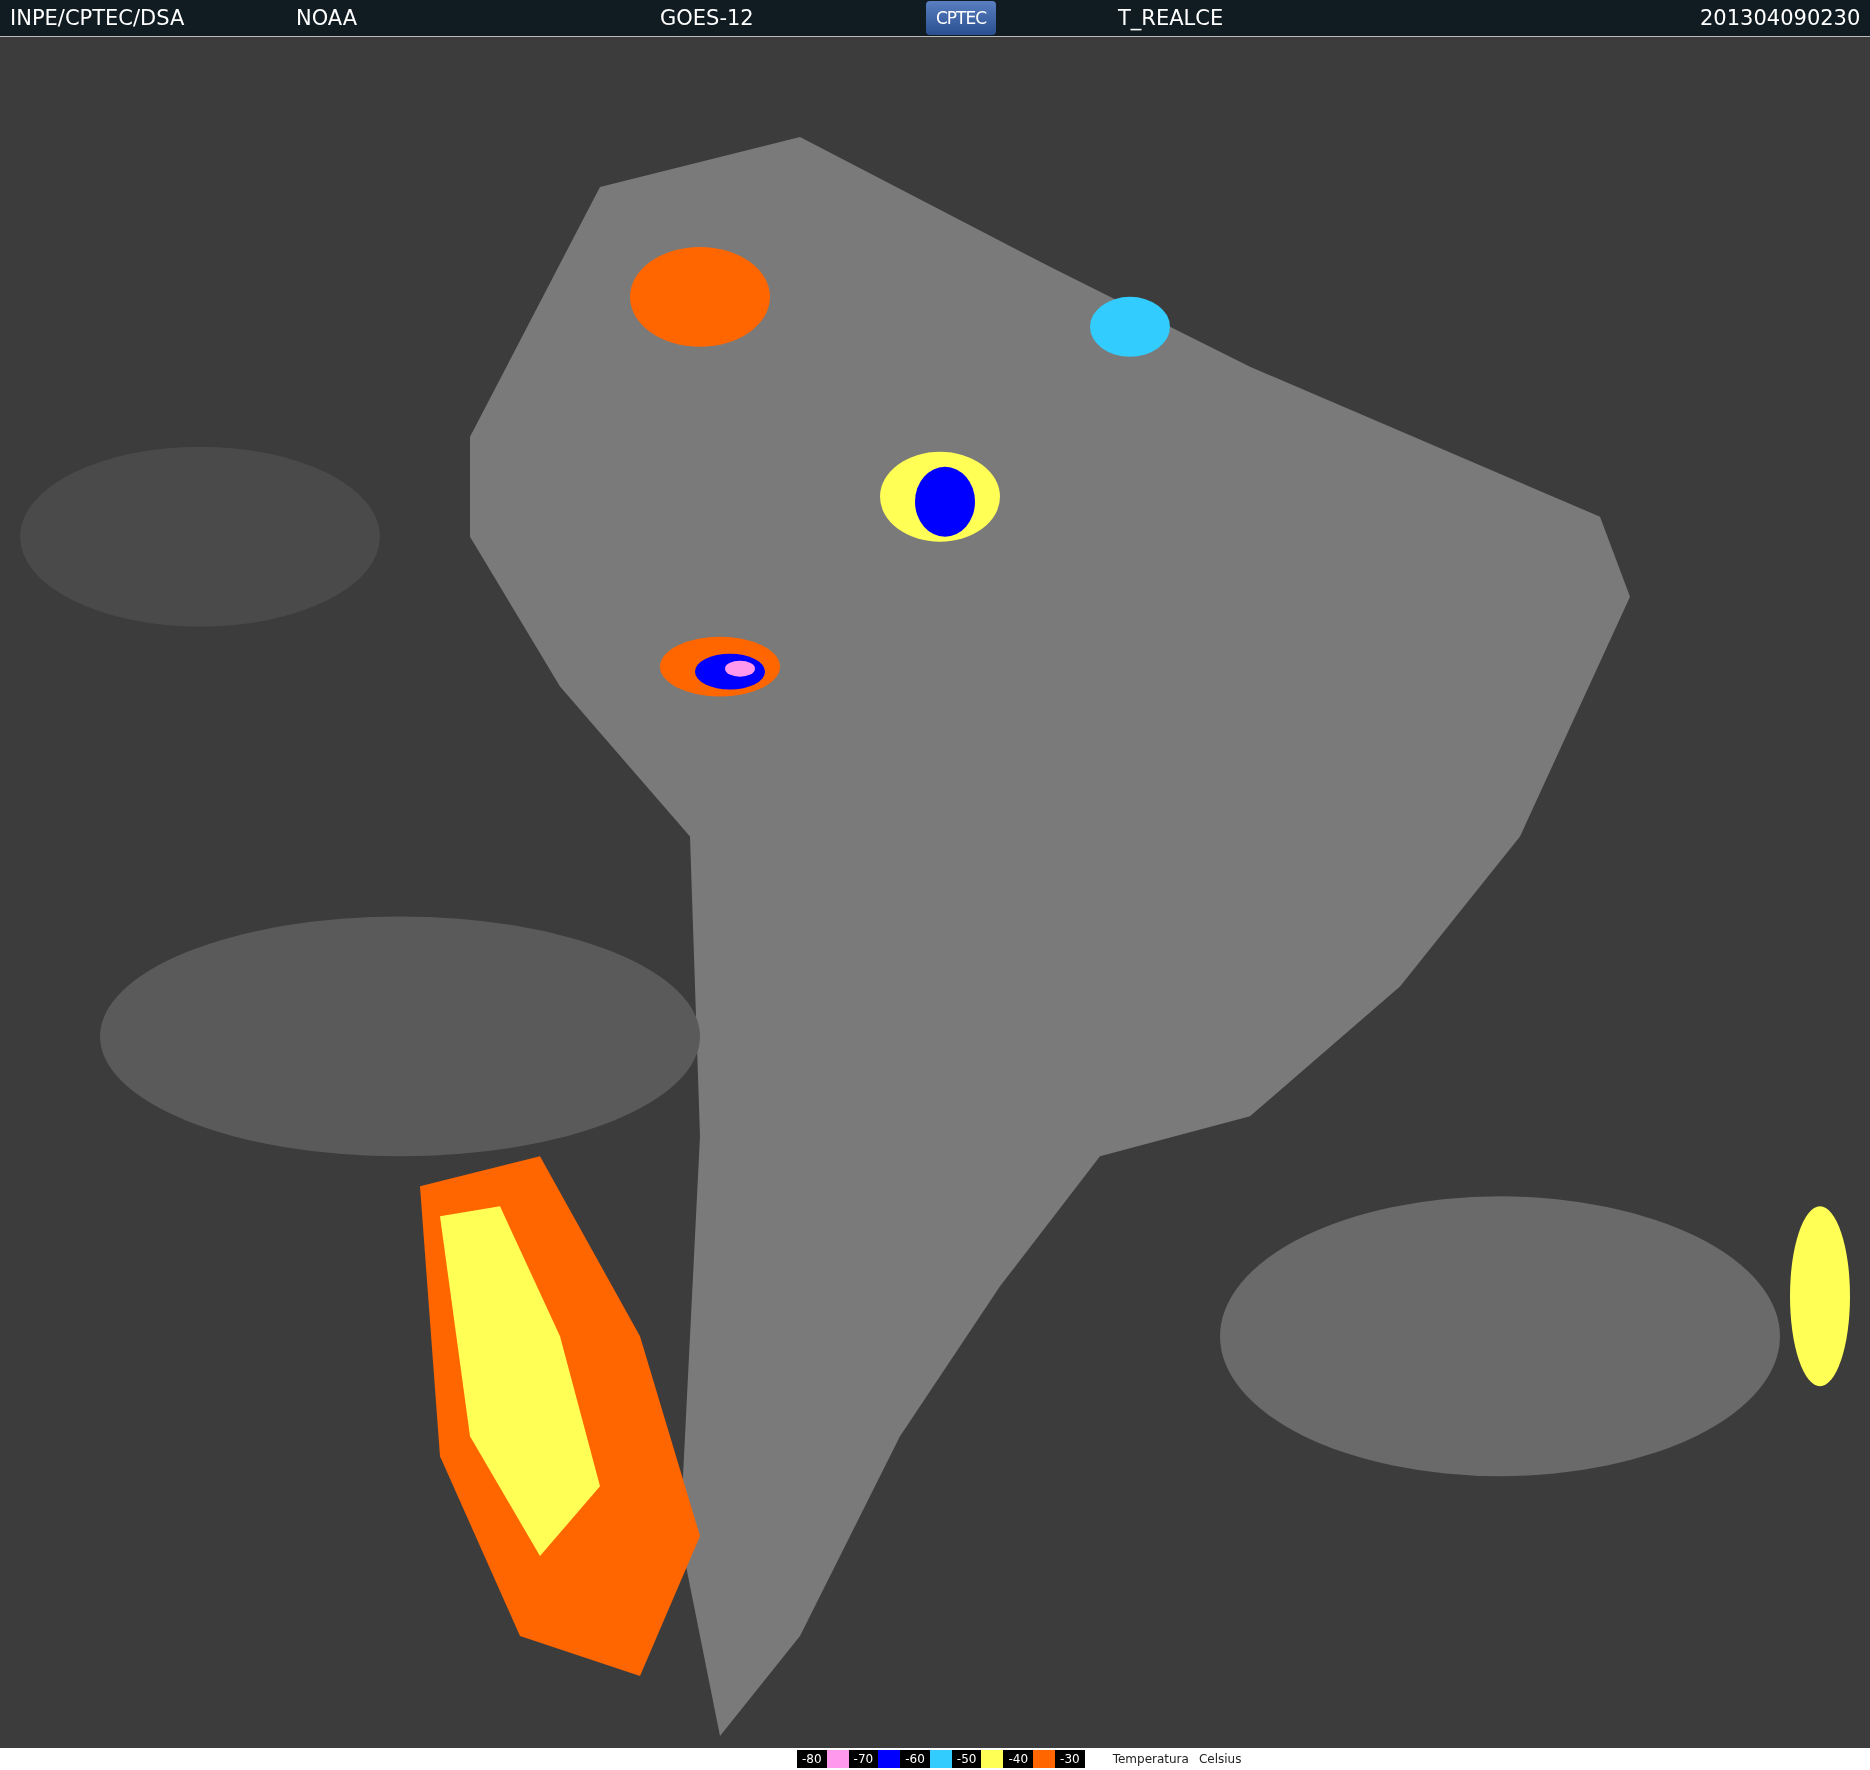 Image resolution: width=1870 pixels, height=1770 pixels. What do you see at coordinates (327, 18) in the screenshot?
I see `agency-label: NOAA` at bounding box center [327, 18].